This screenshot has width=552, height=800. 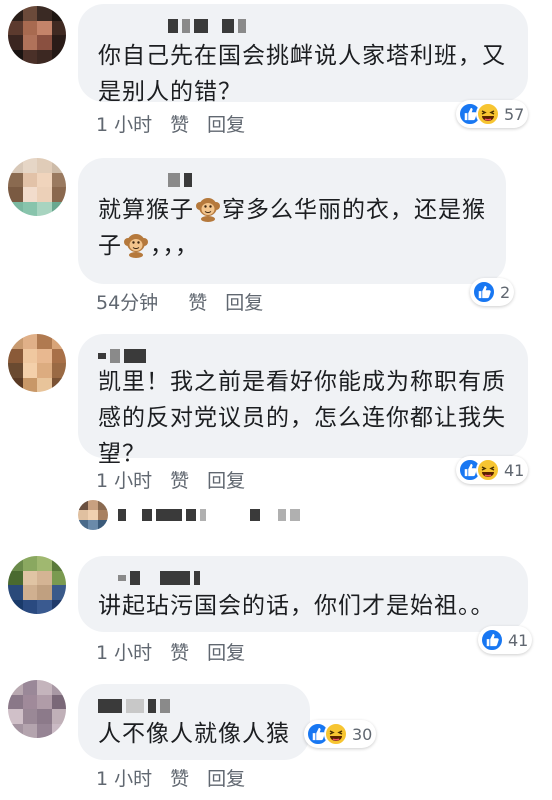 What do you see at coordinates (354, 210) in the screenshot?
I see `comment-text-part: 穿多么华丽的衣，还是猴` at bounding box center [354, 210].